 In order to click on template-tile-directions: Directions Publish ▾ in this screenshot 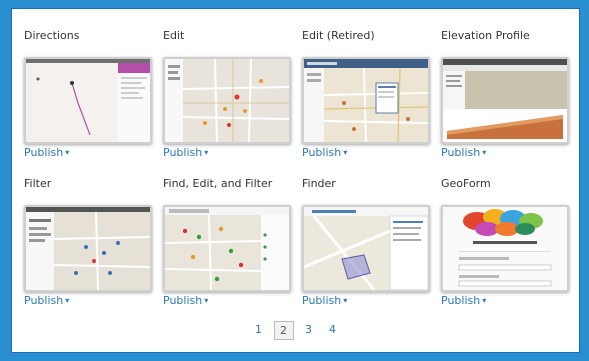, I will do `click(91, 103)`.